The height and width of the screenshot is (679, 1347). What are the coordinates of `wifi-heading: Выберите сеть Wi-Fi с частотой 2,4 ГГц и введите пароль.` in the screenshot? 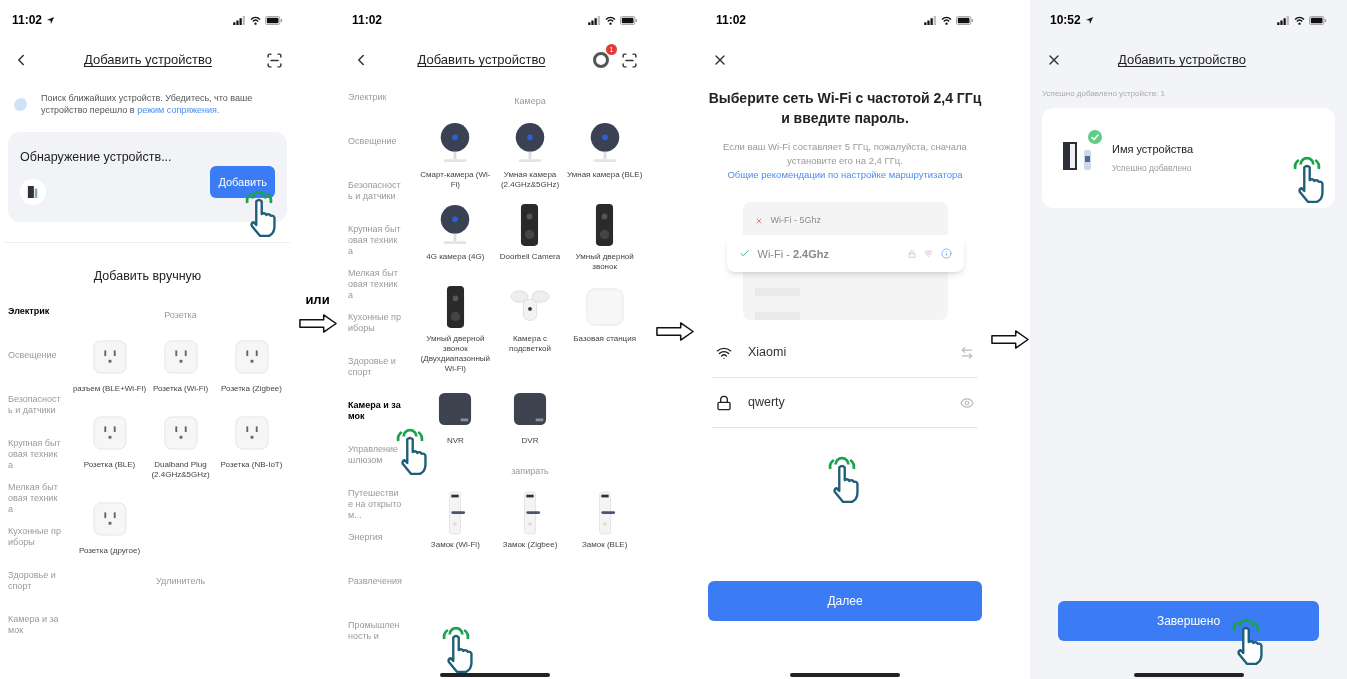 It's located at (845, 108).